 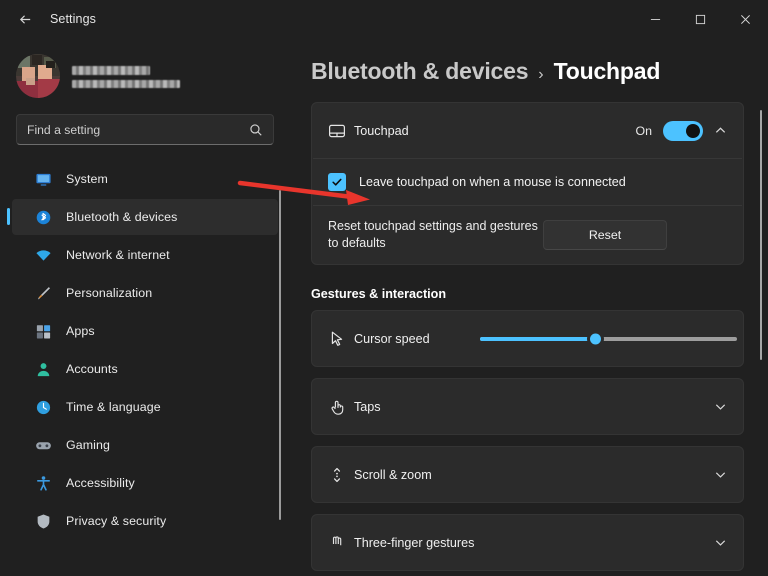 I want to click on three-finger-icon, so click(x=341, y=543).